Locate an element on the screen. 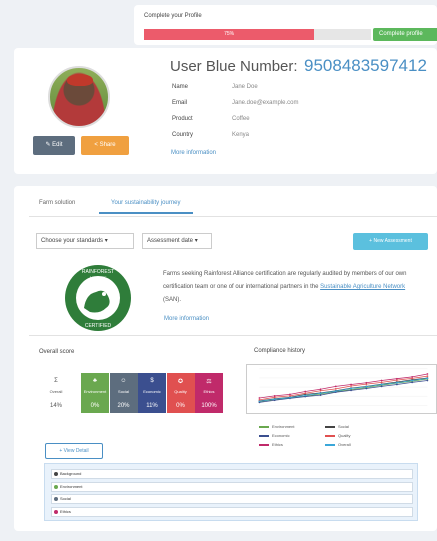  bullet-icon is located at coordinates (56, 499).